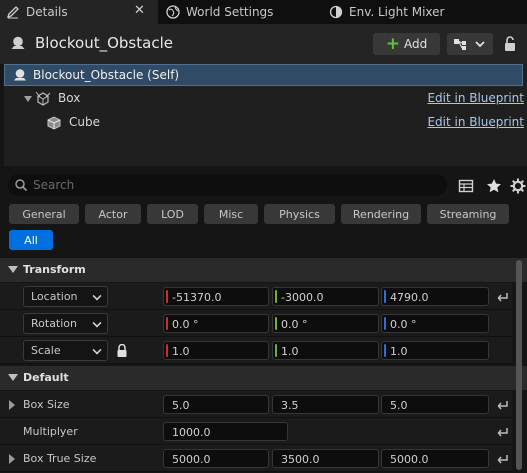 The width and height of the screenshot is (527, 473). What do you see at coordinates (106, 75) in the screenshot?
I see `tree-item-self-label: Blockout_Obstacle (Self)` at bounding box center [106, 75].